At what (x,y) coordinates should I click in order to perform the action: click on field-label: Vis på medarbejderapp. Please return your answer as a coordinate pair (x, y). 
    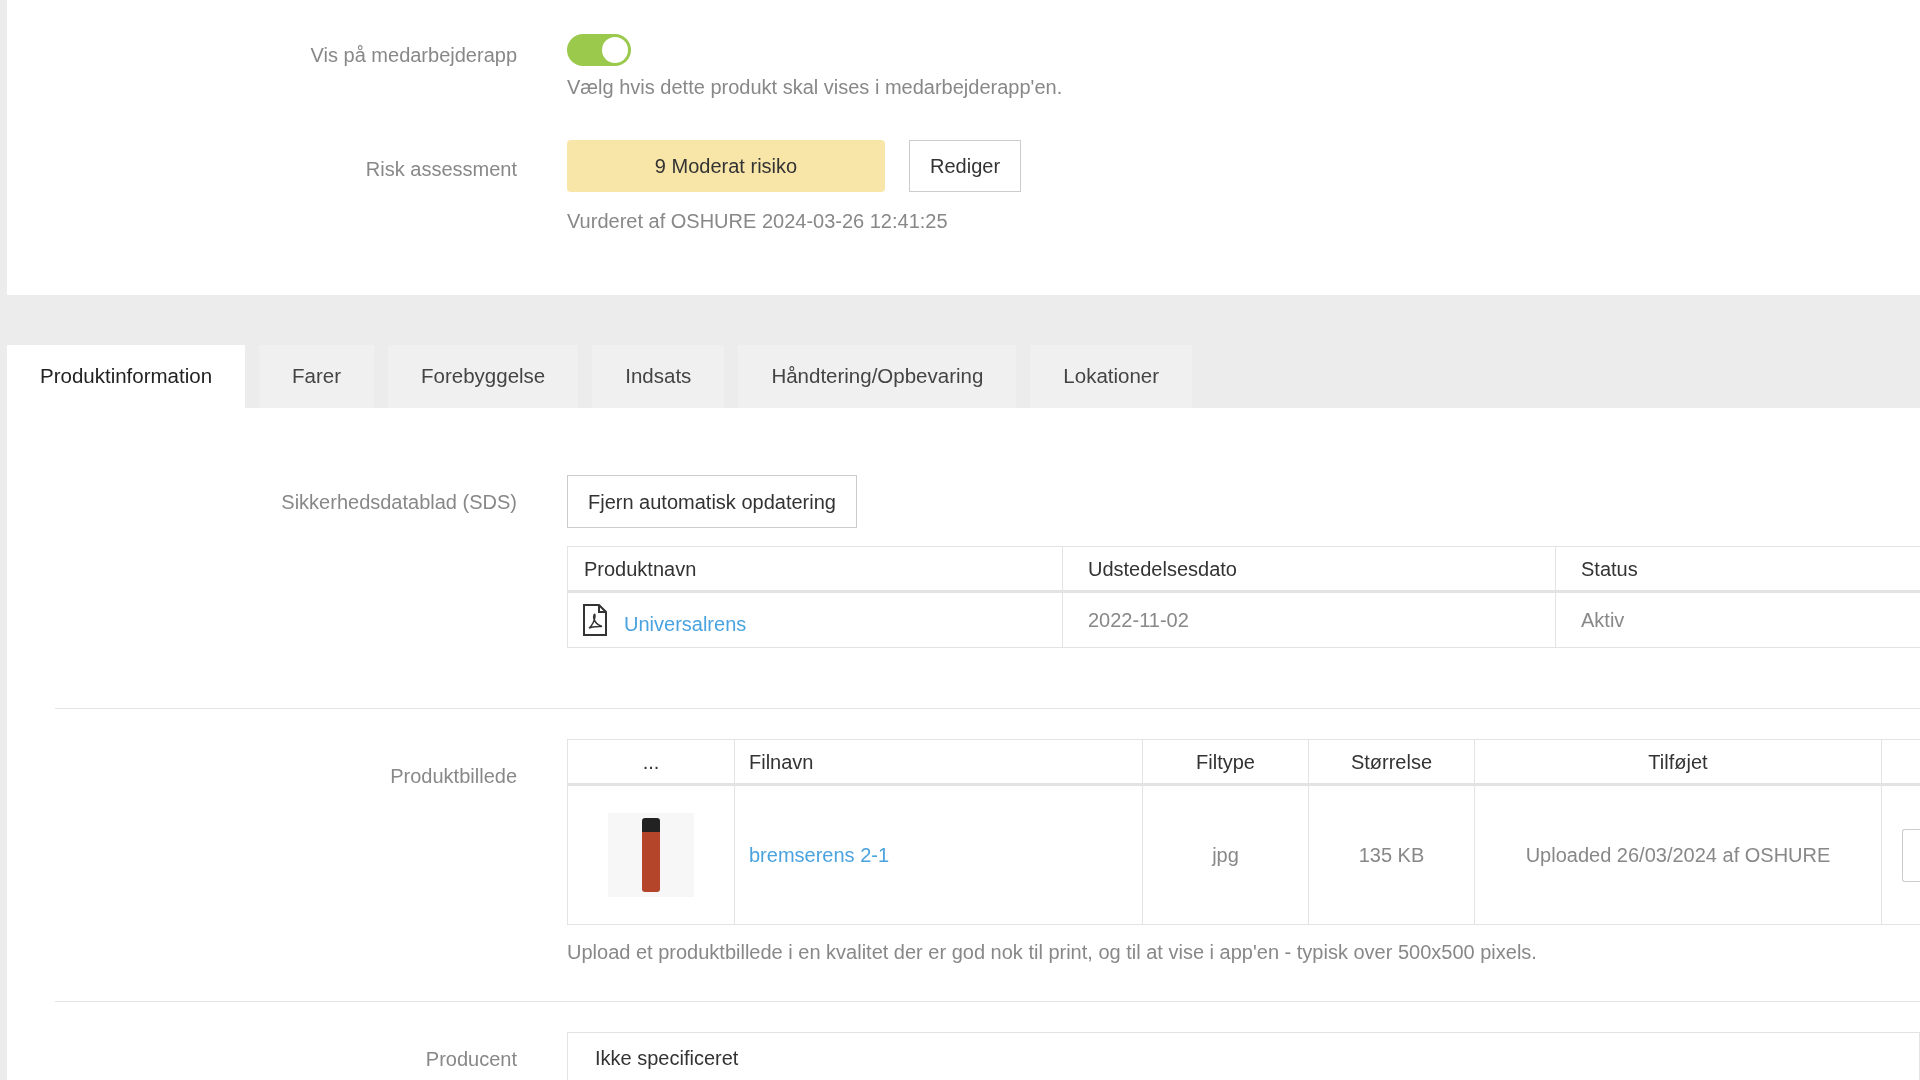
    Looking at the image, I should click on (413, 55).